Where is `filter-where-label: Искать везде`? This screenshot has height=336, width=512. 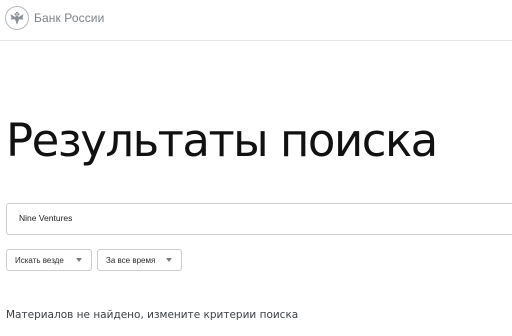 filter-where-label: Искать везде is located at coordinates (39, 260).